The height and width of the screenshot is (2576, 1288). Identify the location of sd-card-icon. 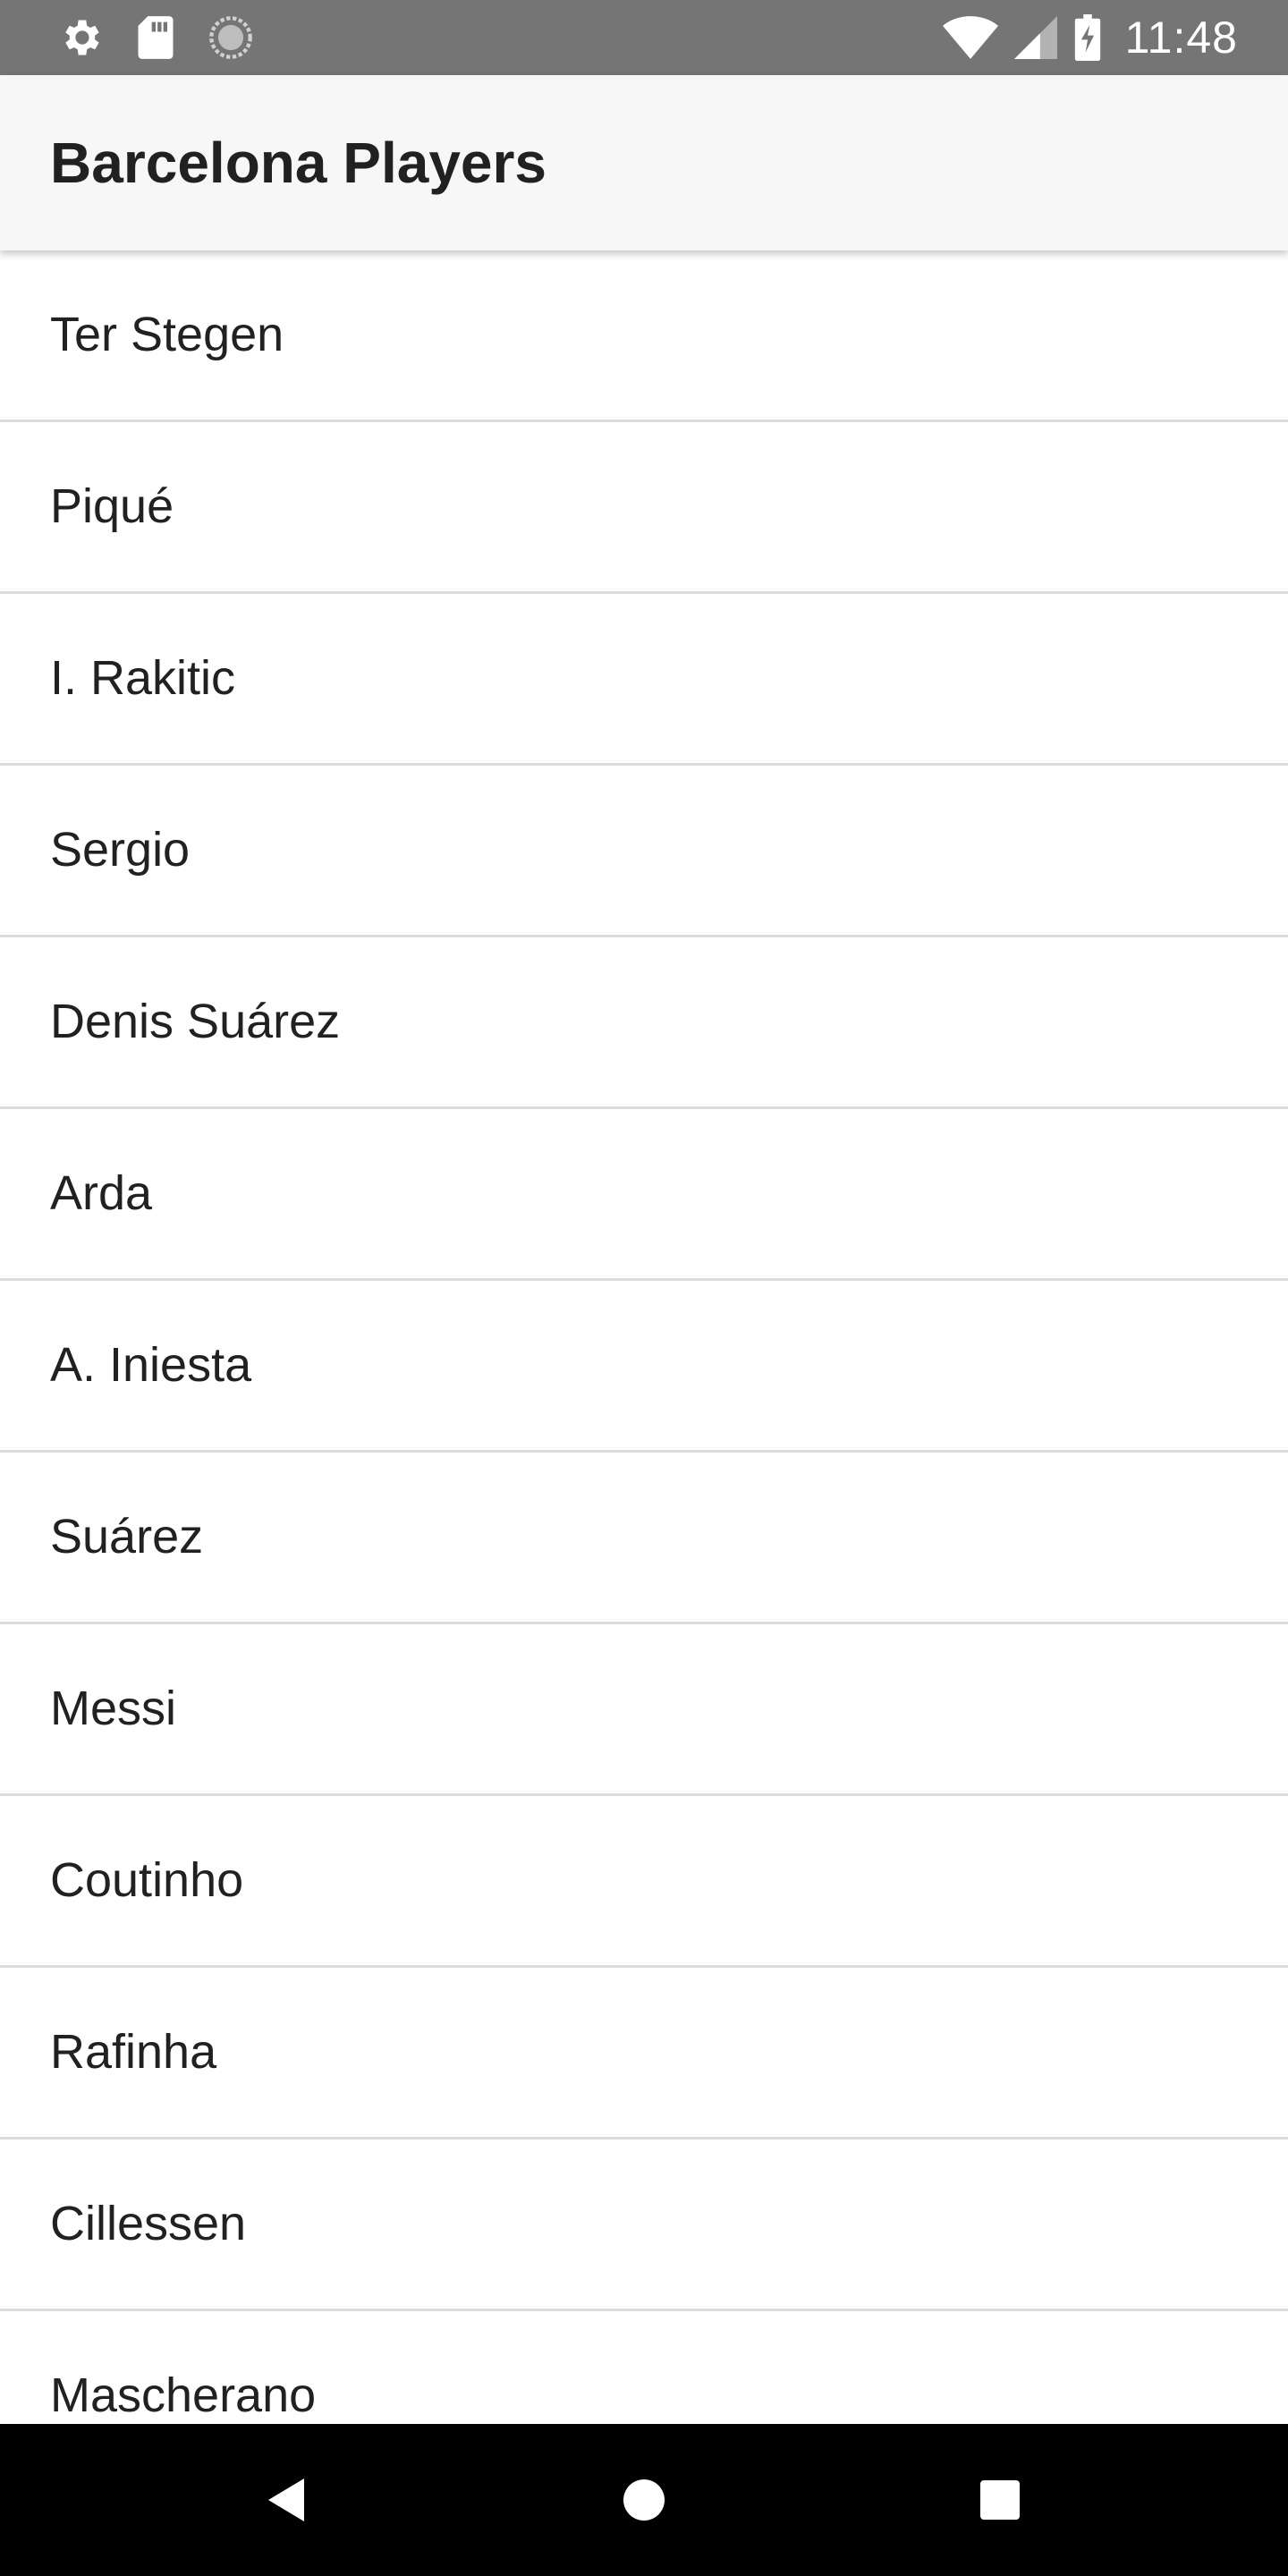
(155, 37).